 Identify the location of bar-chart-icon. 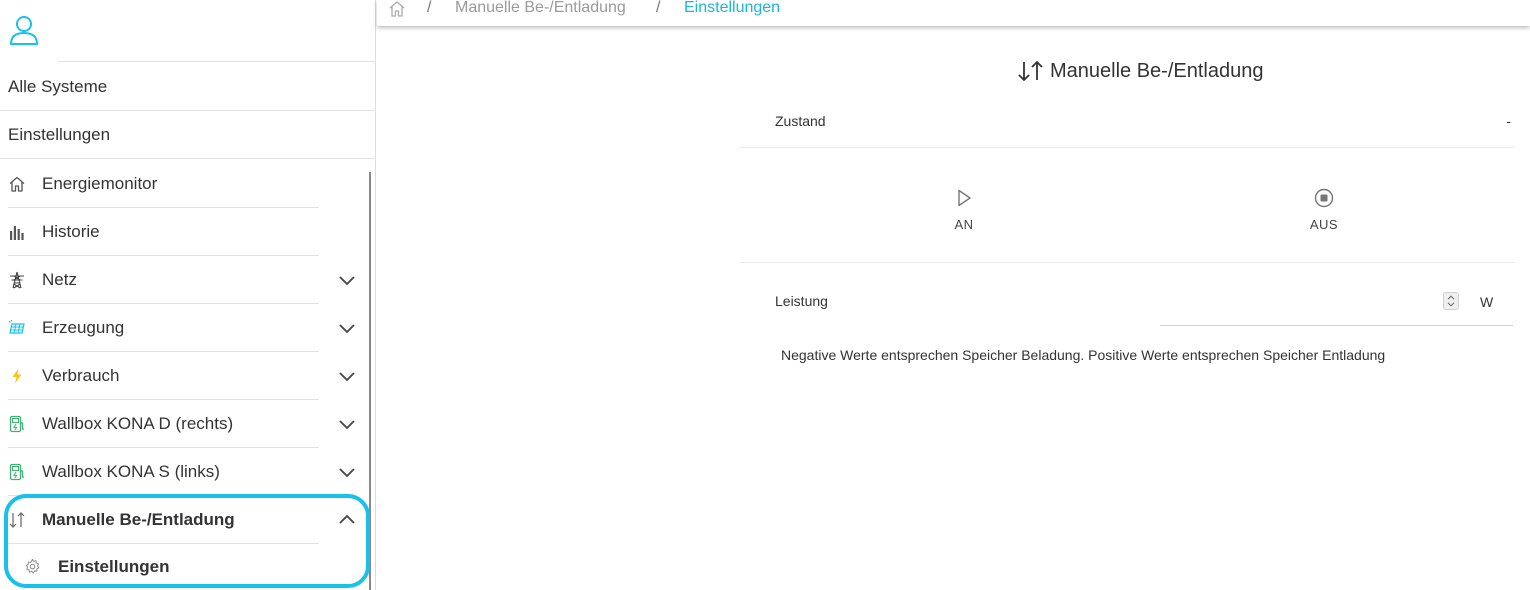
(17, 233).